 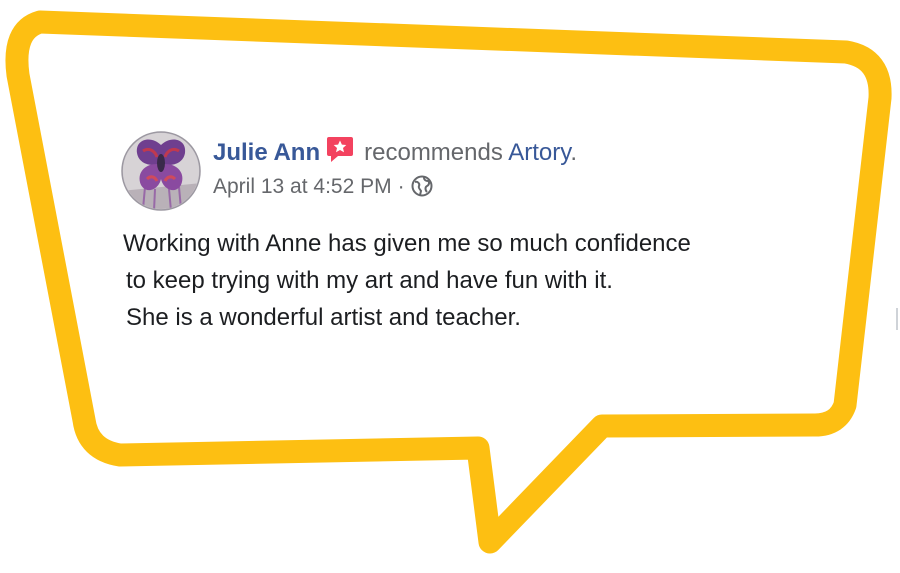 What do you see at coordinates (302, 186) in the screenshot?
I see `post-timestamp: April 13 at 4:52 PM` at bounding box center [302, 186].